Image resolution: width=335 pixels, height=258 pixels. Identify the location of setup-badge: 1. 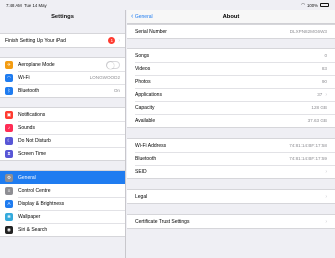
(112, 40).